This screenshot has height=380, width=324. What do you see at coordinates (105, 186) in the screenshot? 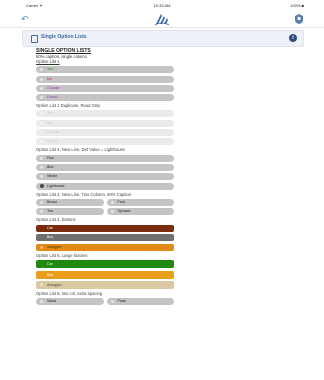
I see `list2-option-lighthouse: Lighthouse` at bounding box center [105, 186].